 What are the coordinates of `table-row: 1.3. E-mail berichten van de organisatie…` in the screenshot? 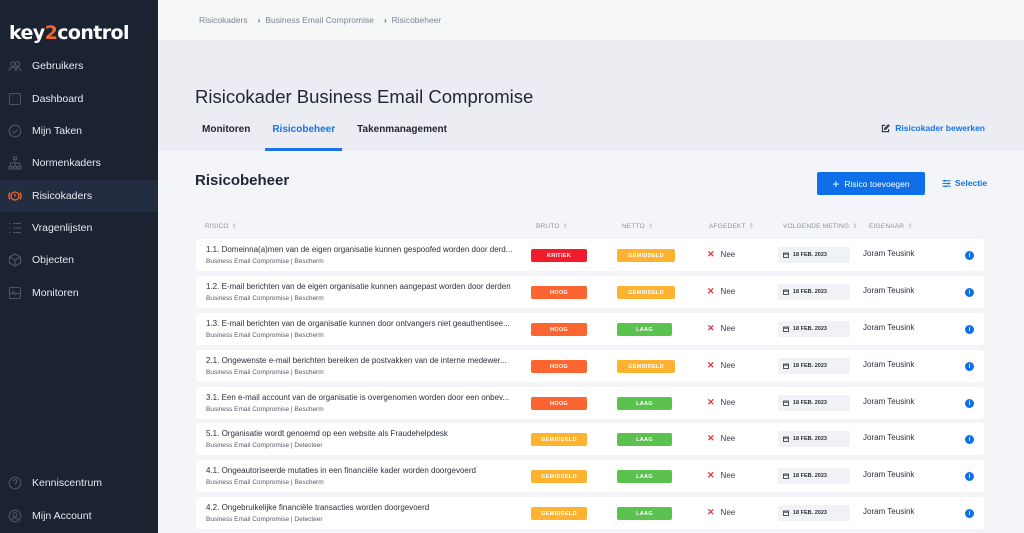 It's located at (590, 329).